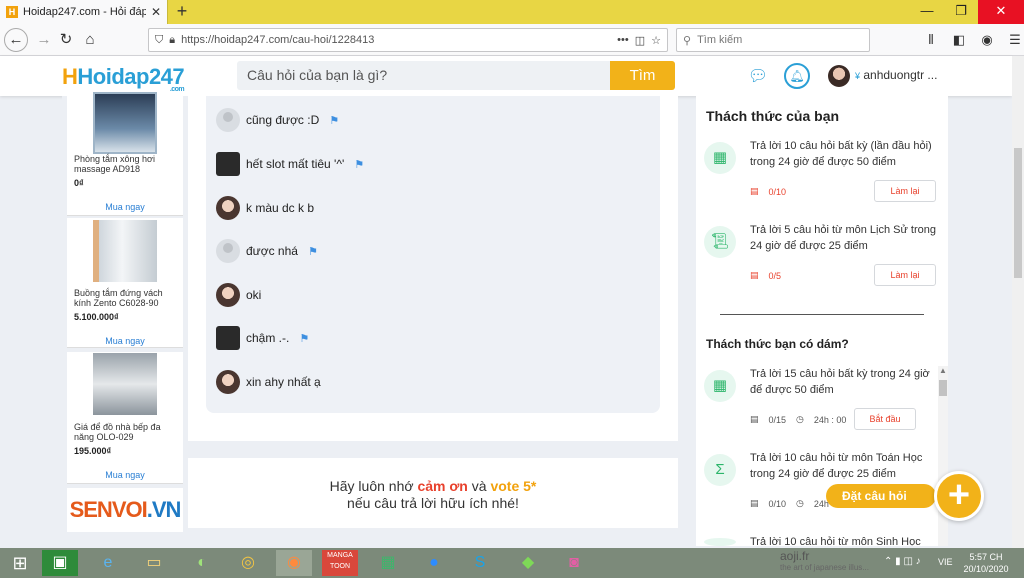  I want to click on reminder-line-2: nếu câu trả lời hữu ích nhé!, so click(433, 503).